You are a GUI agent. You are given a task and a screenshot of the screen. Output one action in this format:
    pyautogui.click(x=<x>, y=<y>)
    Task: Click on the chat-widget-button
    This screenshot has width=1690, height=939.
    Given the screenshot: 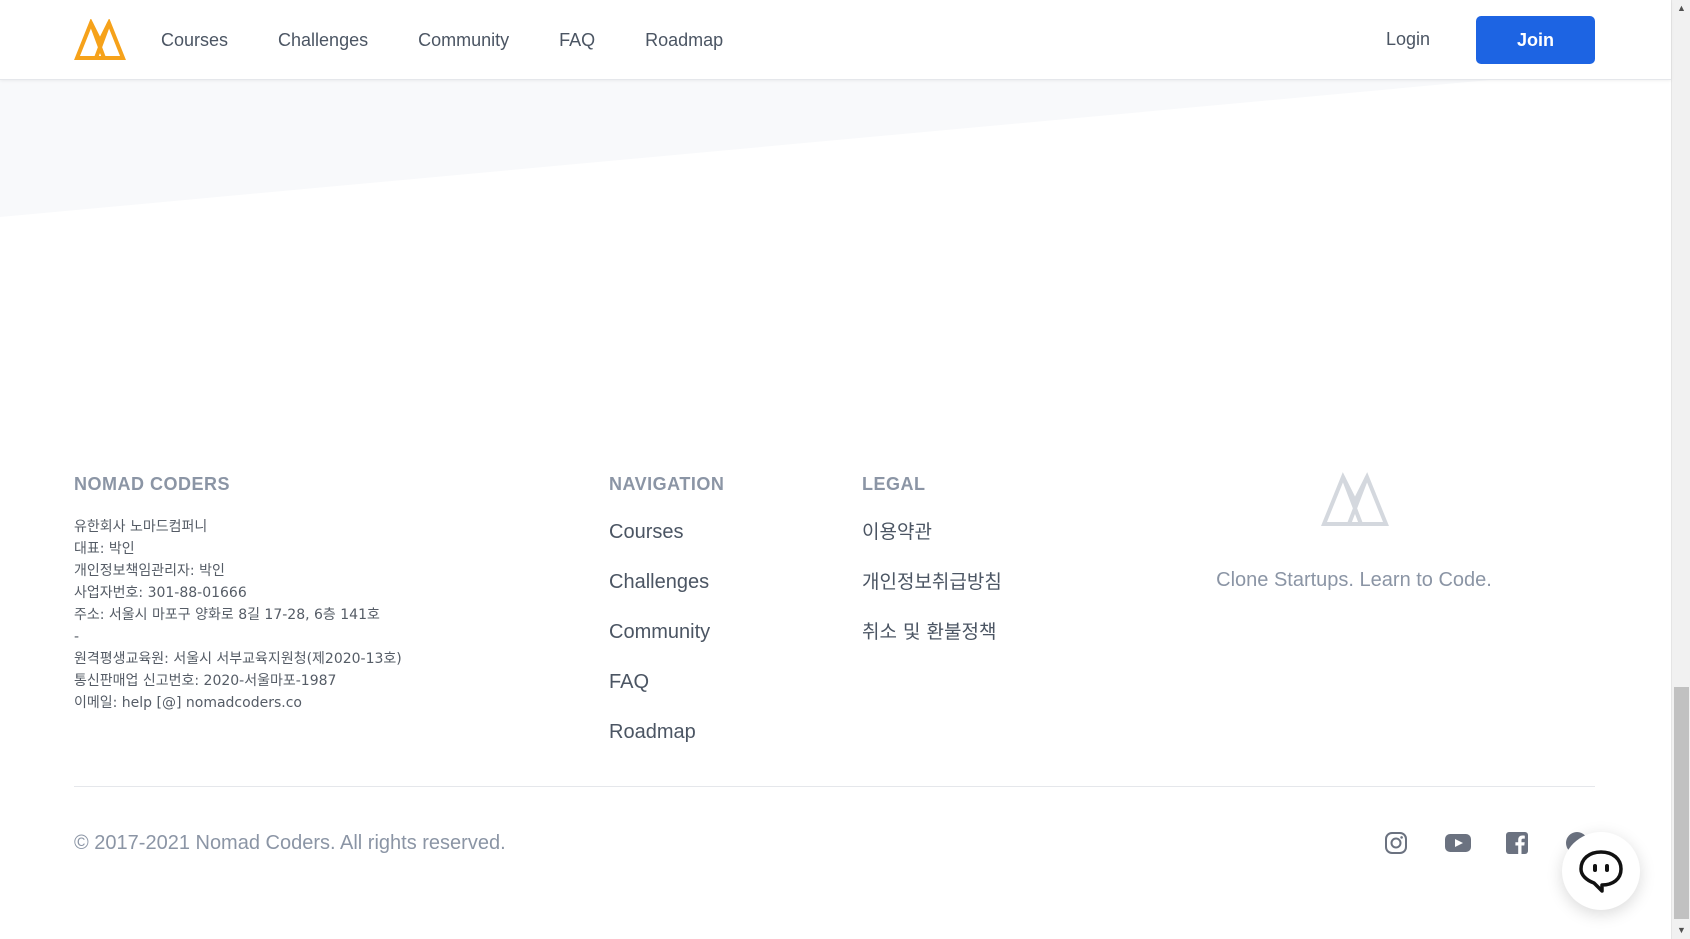 What is the action you would take?
    pyautogui.click(x=1601, y=871)
    